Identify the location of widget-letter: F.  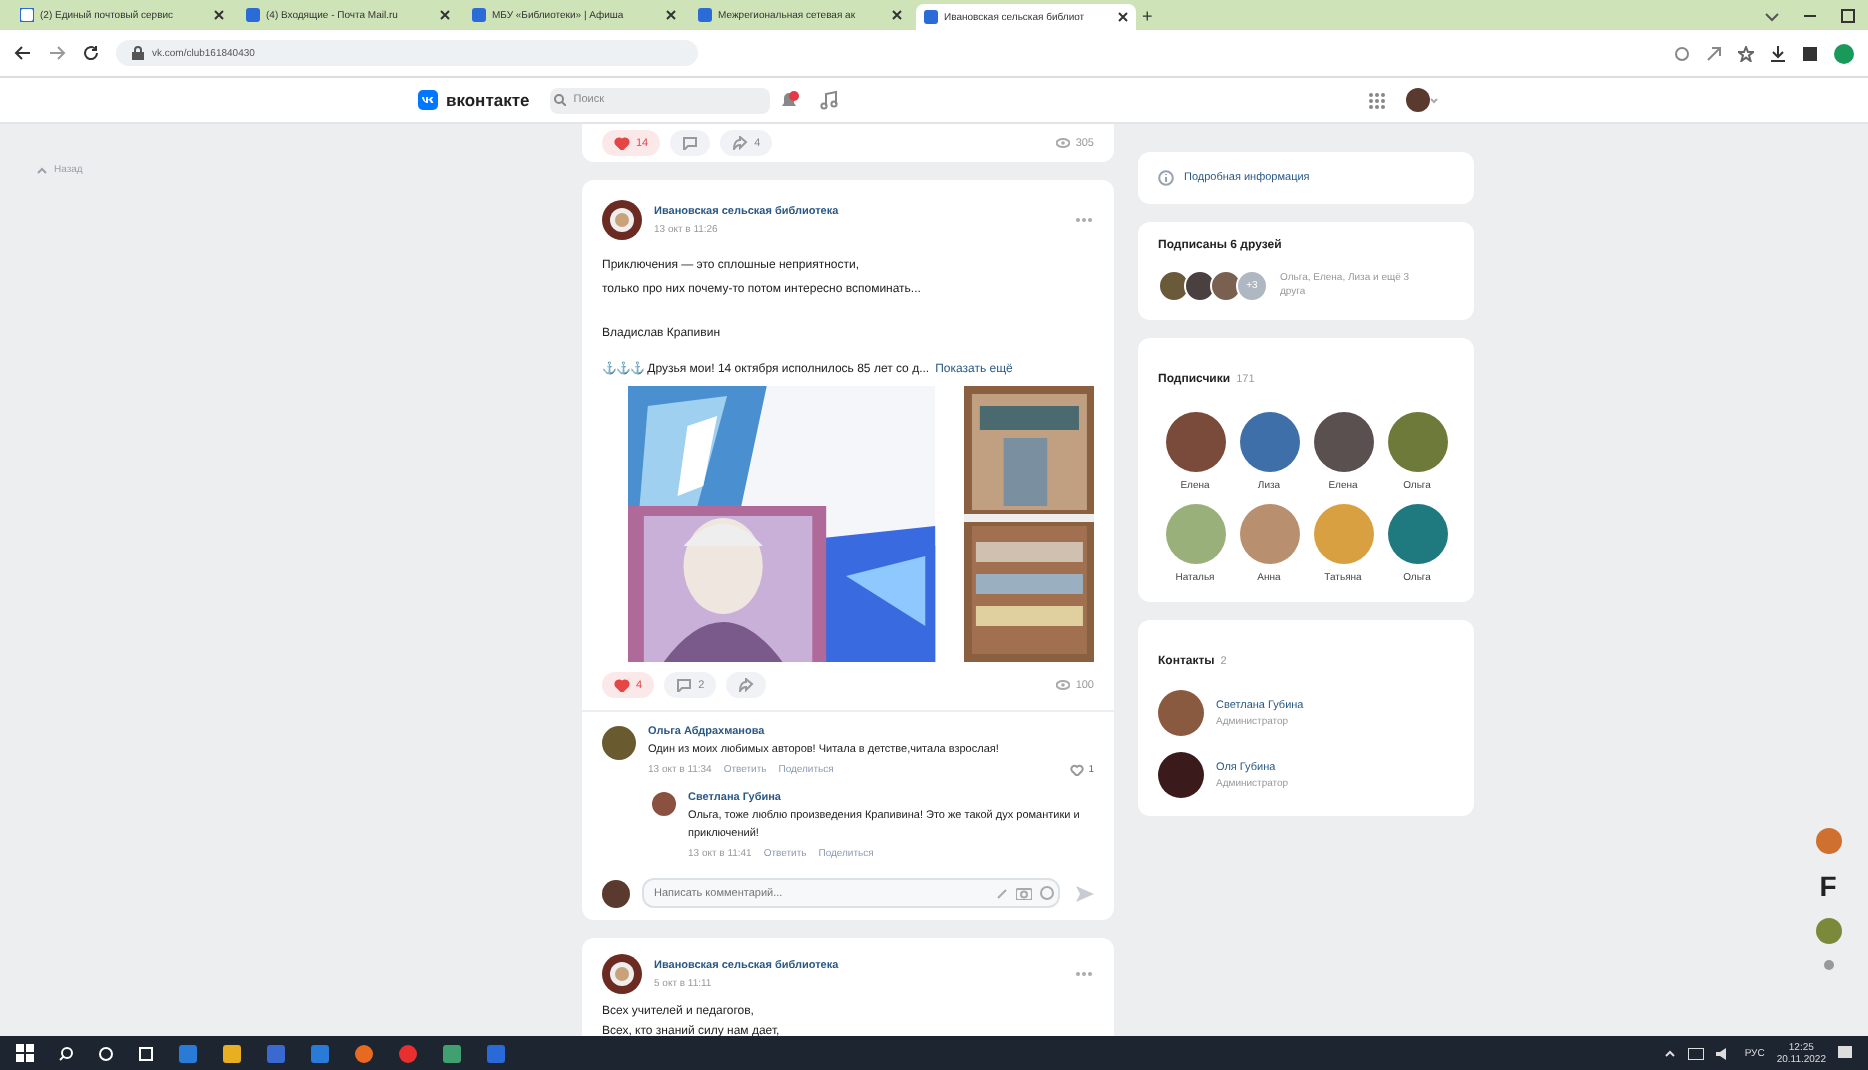
(1828, 886).